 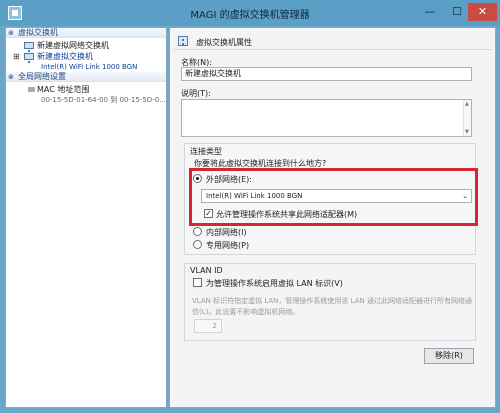 What do you see at coordinates (250, 13) in the screenshot?
I see `title-bar: MAGI 的虚拟交换机管理器 — ☐ ✕` at bounding box center [250, 13].